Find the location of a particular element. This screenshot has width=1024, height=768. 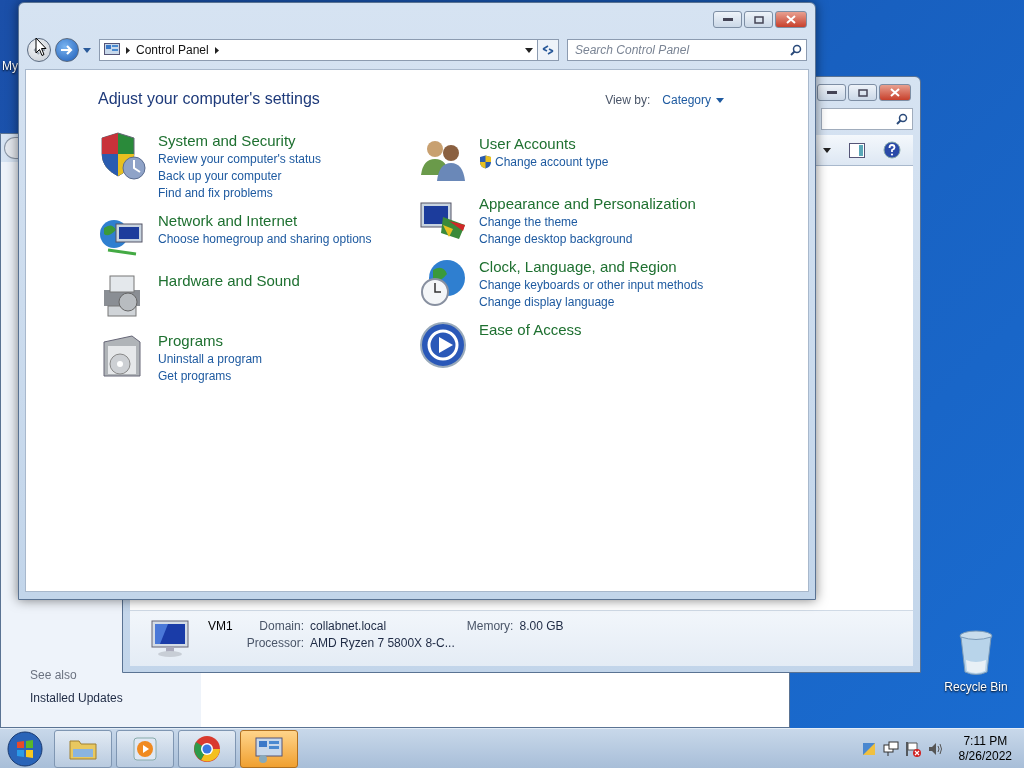

access-category-icon is located at coordinates (443, 345).